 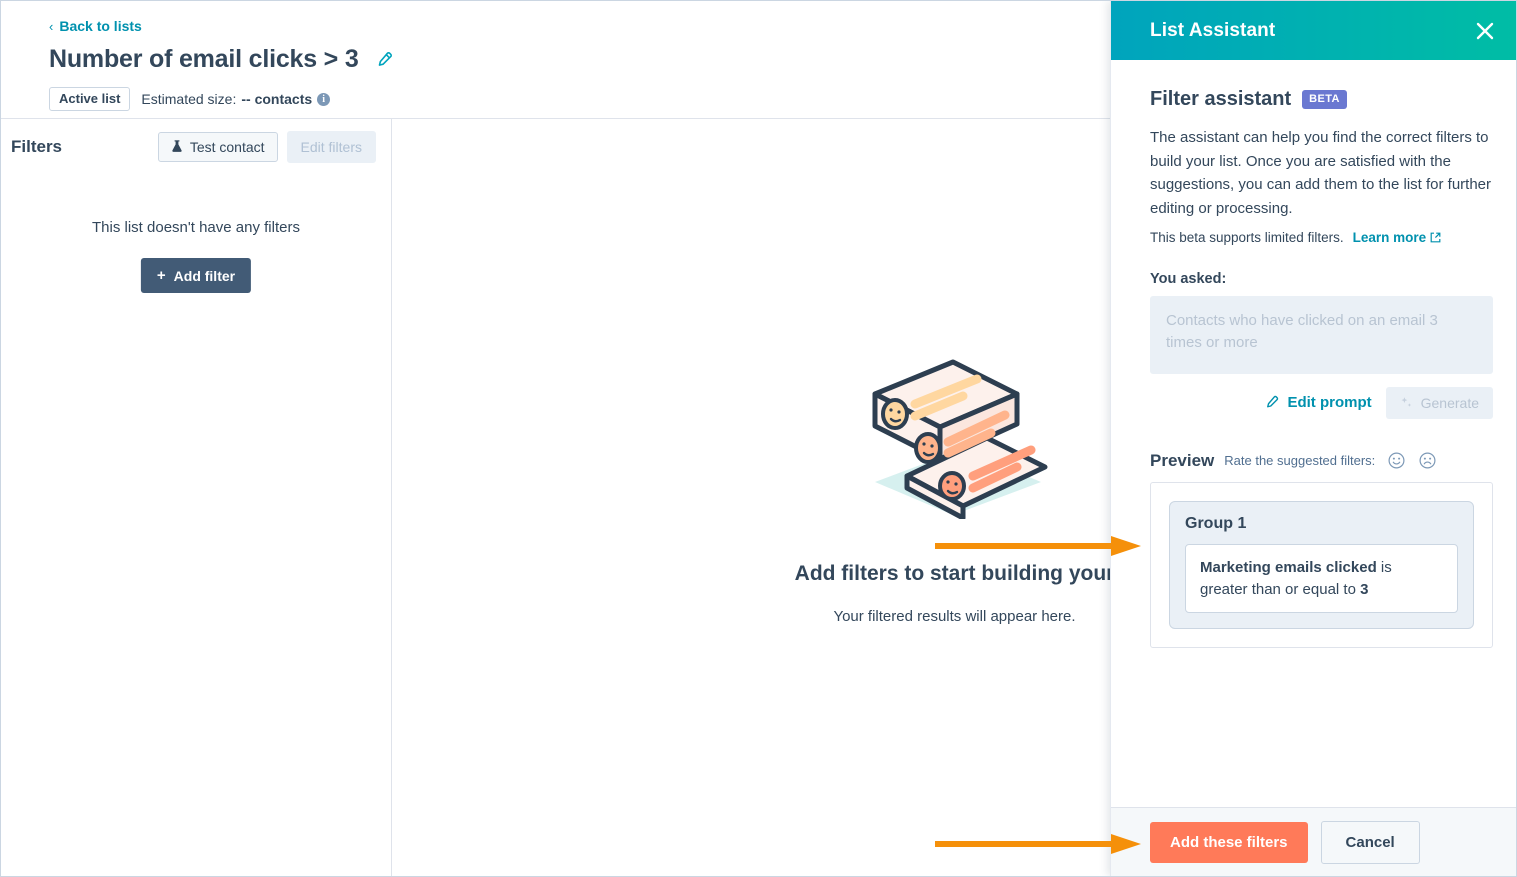 I want to click on status-badge: Active list, so click(x=90, y=99).